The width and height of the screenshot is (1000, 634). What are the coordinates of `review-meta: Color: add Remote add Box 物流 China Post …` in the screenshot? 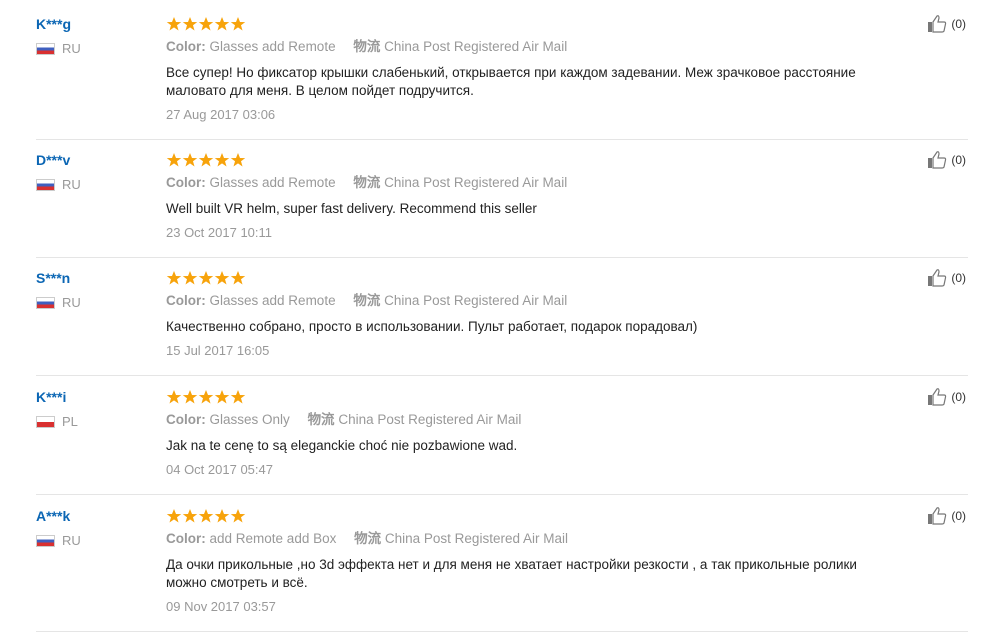 It's located at (526, 539).